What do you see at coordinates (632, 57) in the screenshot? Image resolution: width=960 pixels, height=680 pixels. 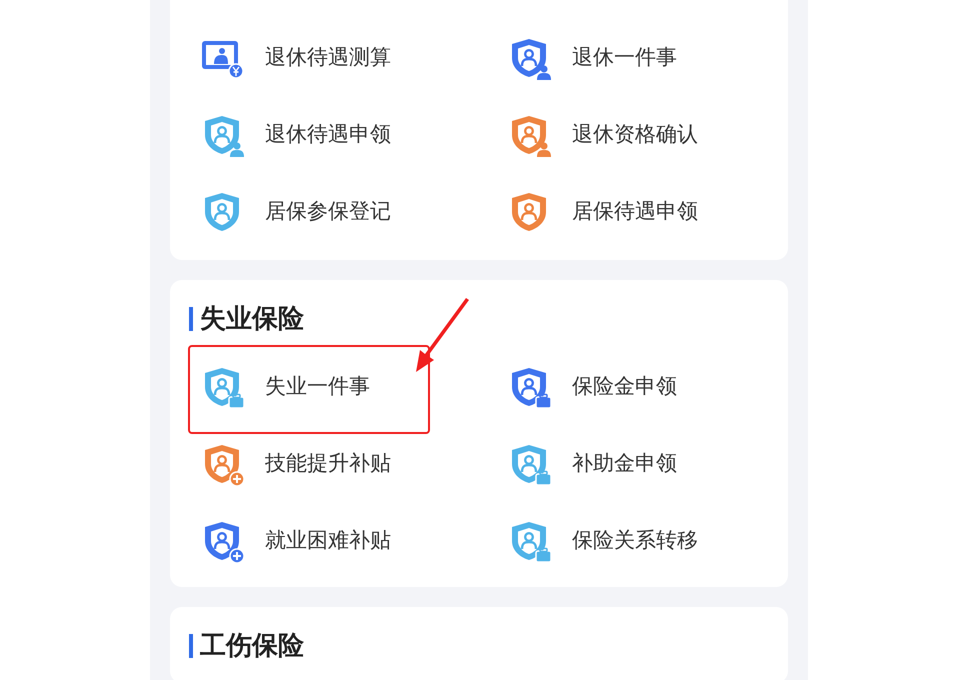 I see `service-item: 退休一件事` at bounding box center [632, 57].